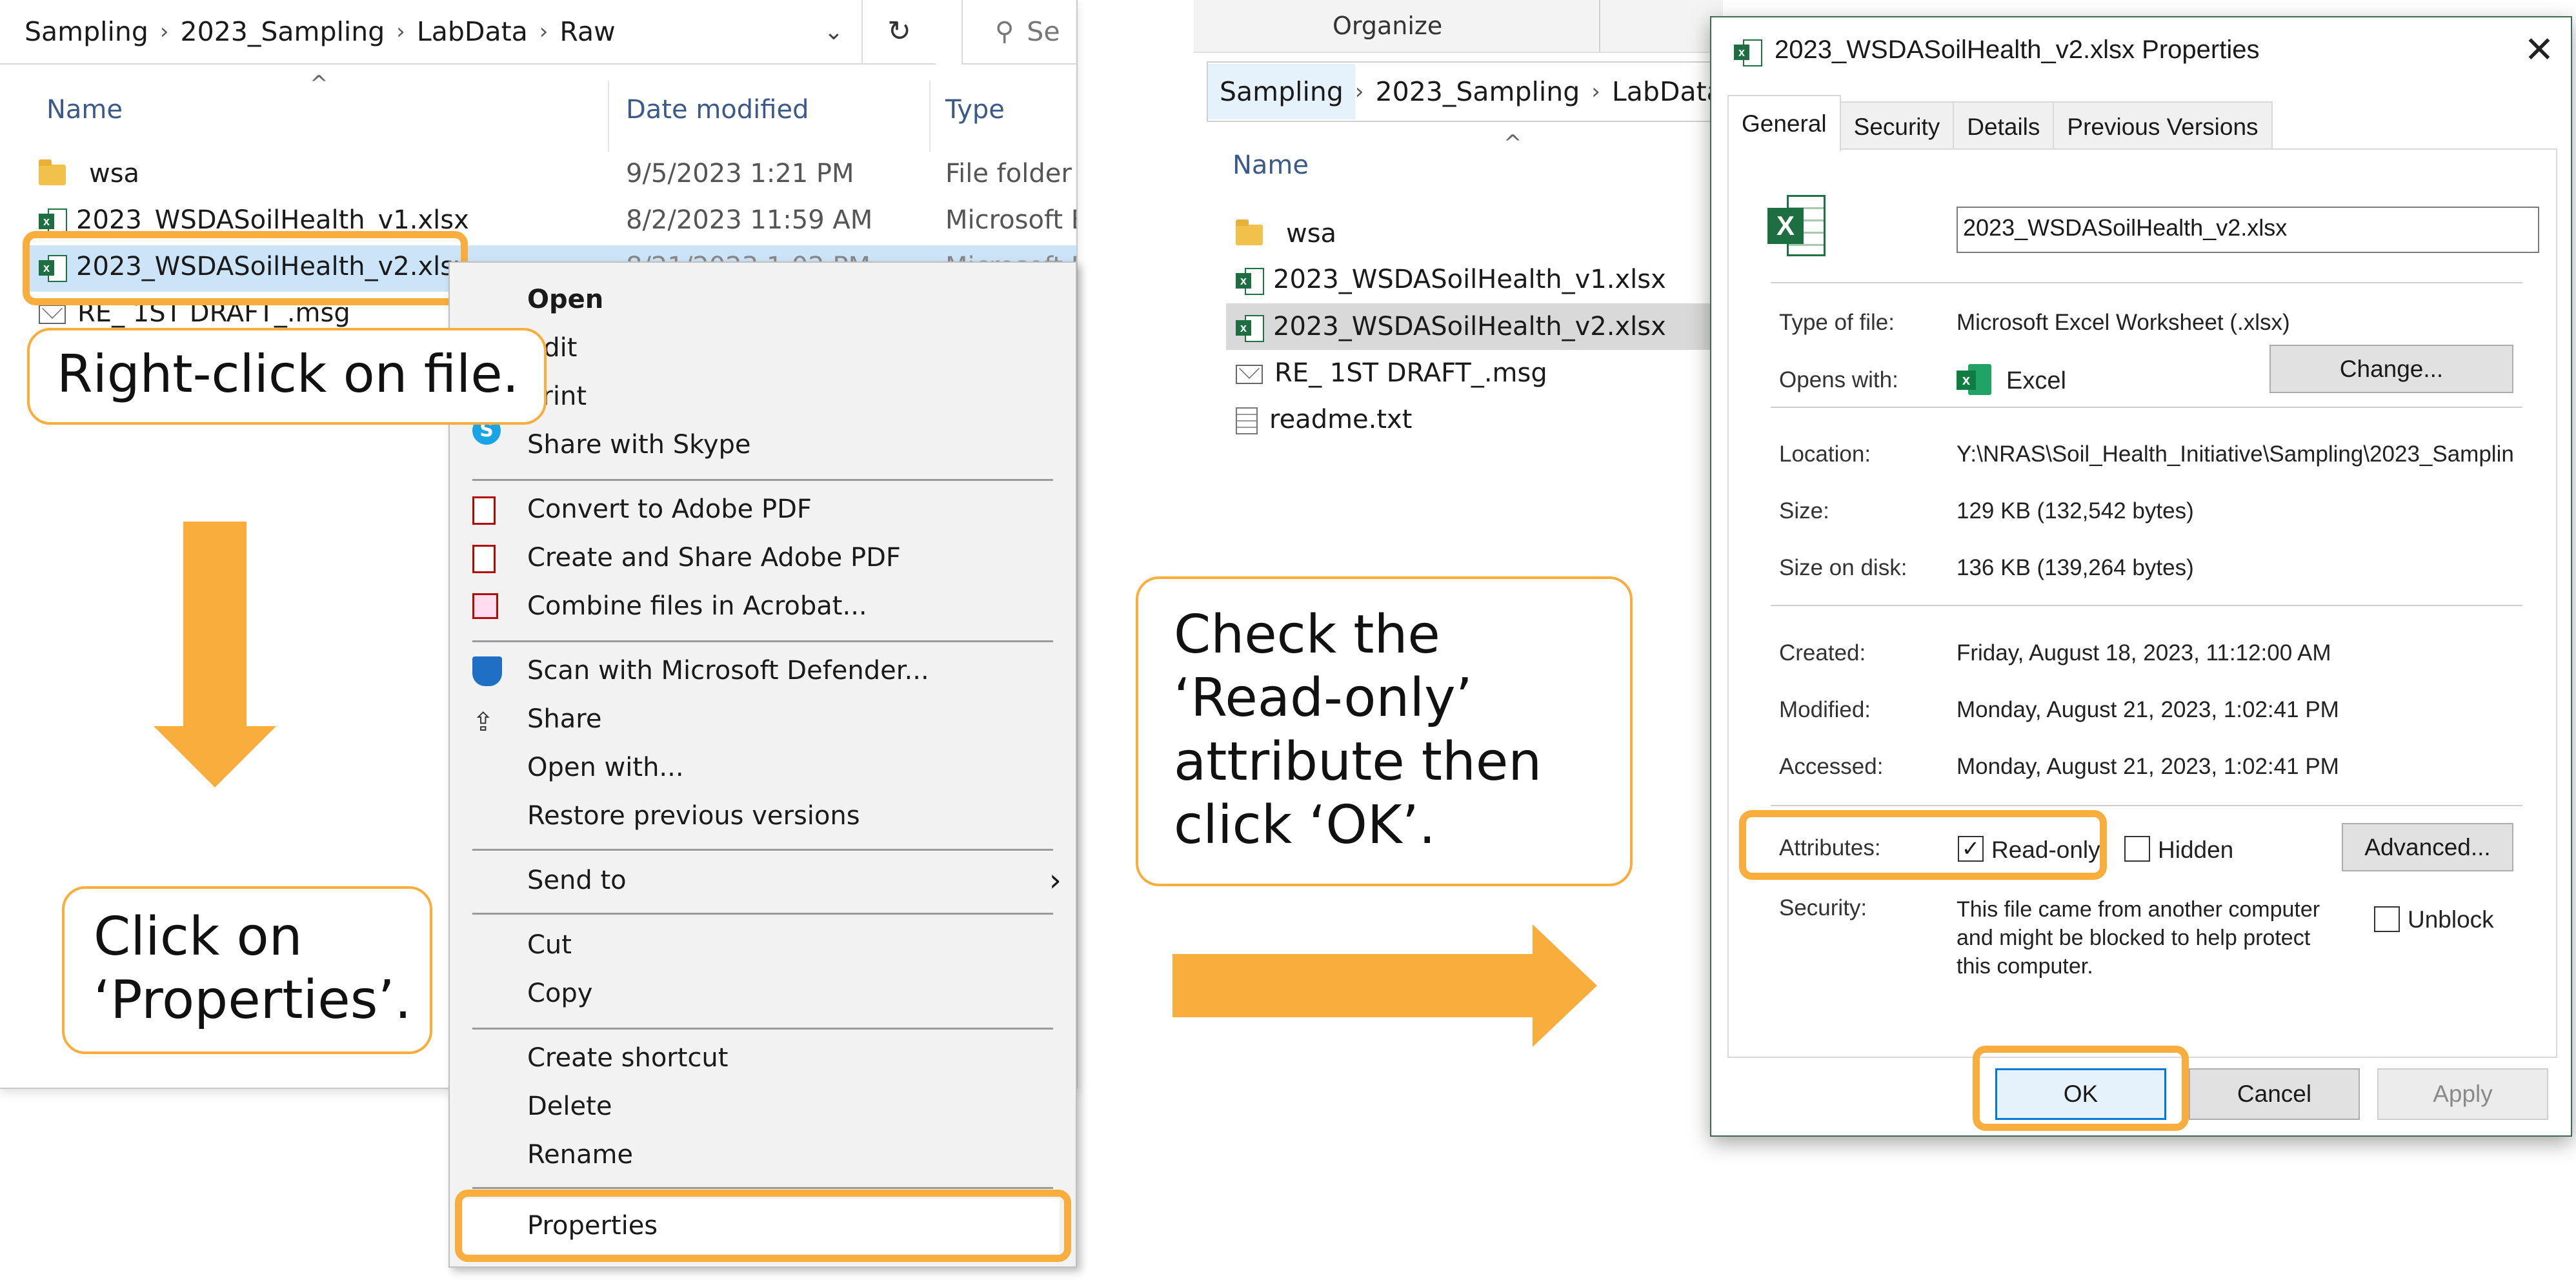 The height and width of the screenshot is (1280, 2576). What do you see at coordinates (2144, 652) in the screenshot?
I see `created-value: Friday, August 18, 2023, 11:12:00 AM` at bounding box center [2144, 652].